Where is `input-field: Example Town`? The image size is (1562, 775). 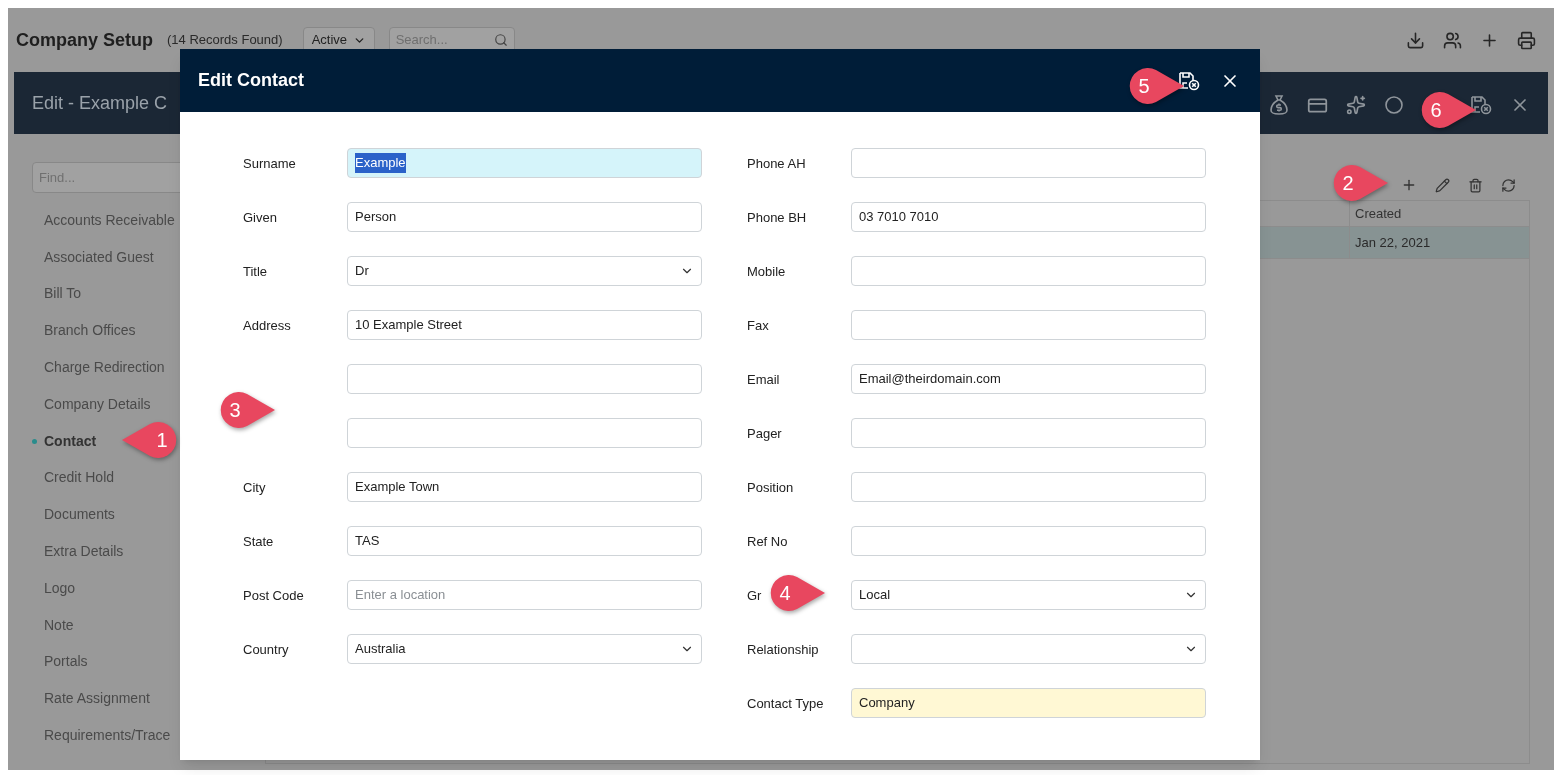
input-field: Example Town is located at coordinates (524, 487).